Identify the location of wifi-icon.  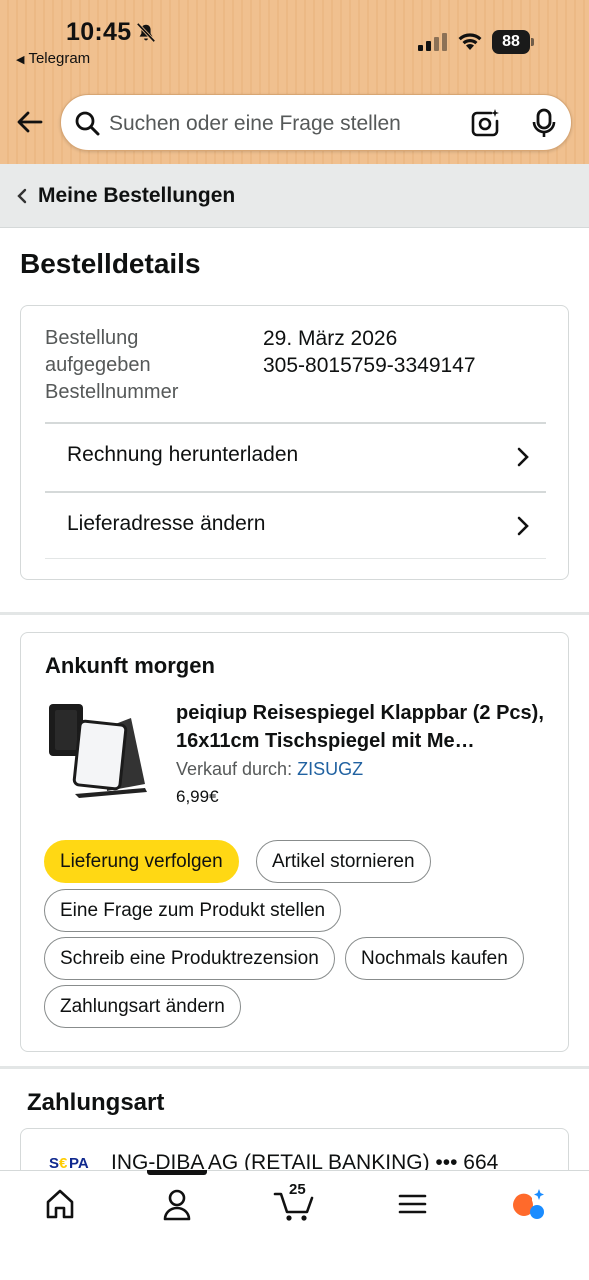
(470, 41).